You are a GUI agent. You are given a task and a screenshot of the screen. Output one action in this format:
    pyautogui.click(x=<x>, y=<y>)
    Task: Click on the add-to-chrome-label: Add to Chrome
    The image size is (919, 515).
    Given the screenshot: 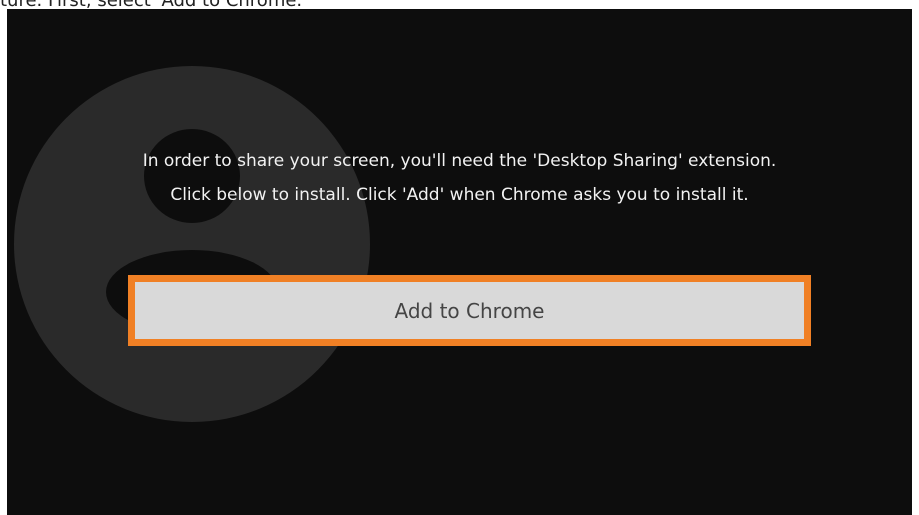 What is the action you would take?
    pyautogui.click(x=469, y=310)
    